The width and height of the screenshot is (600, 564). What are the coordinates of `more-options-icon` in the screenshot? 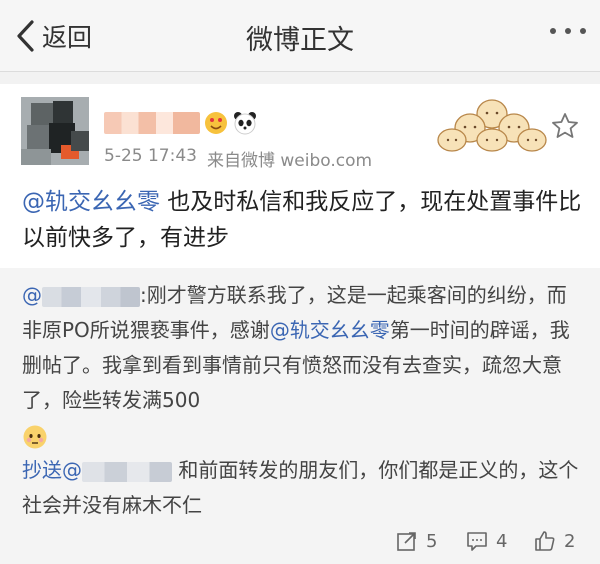 It's located at (568, 31).